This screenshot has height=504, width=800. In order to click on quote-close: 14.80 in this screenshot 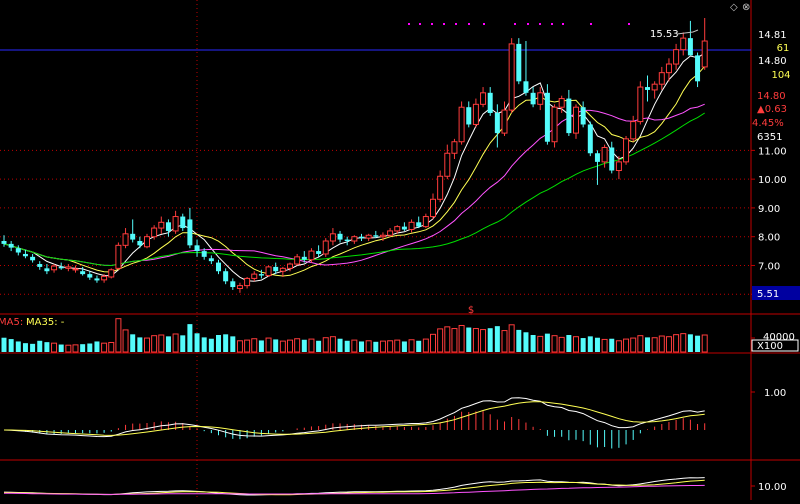, I will do `click(772, 61)`.